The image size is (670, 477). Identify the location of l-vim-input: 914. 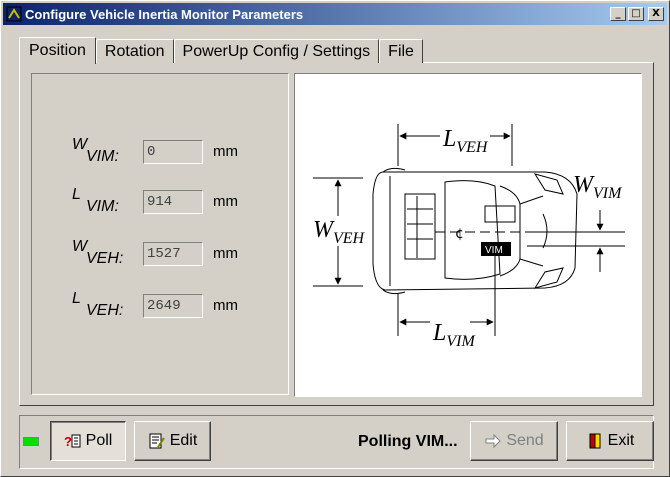
(173, 202).